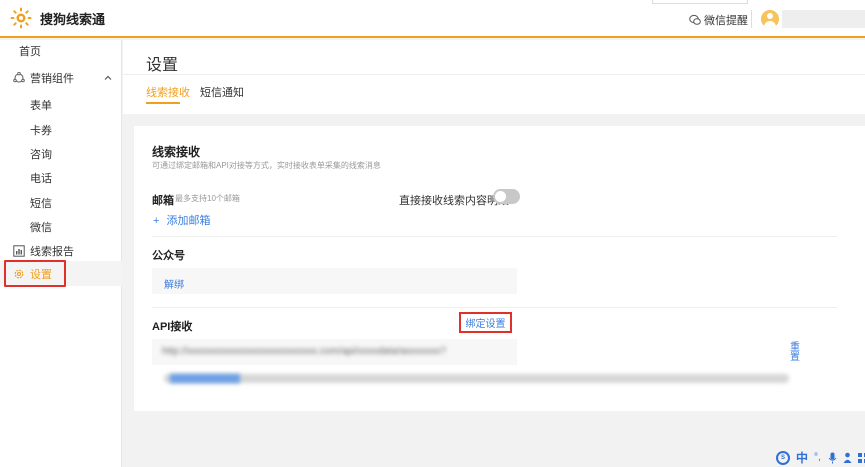 The image size is (865, 467). What do you see at coordinates (61, 51) in the screenshot?
I see `sidebar-item-home: 首页` at bounding box center [61, 51].